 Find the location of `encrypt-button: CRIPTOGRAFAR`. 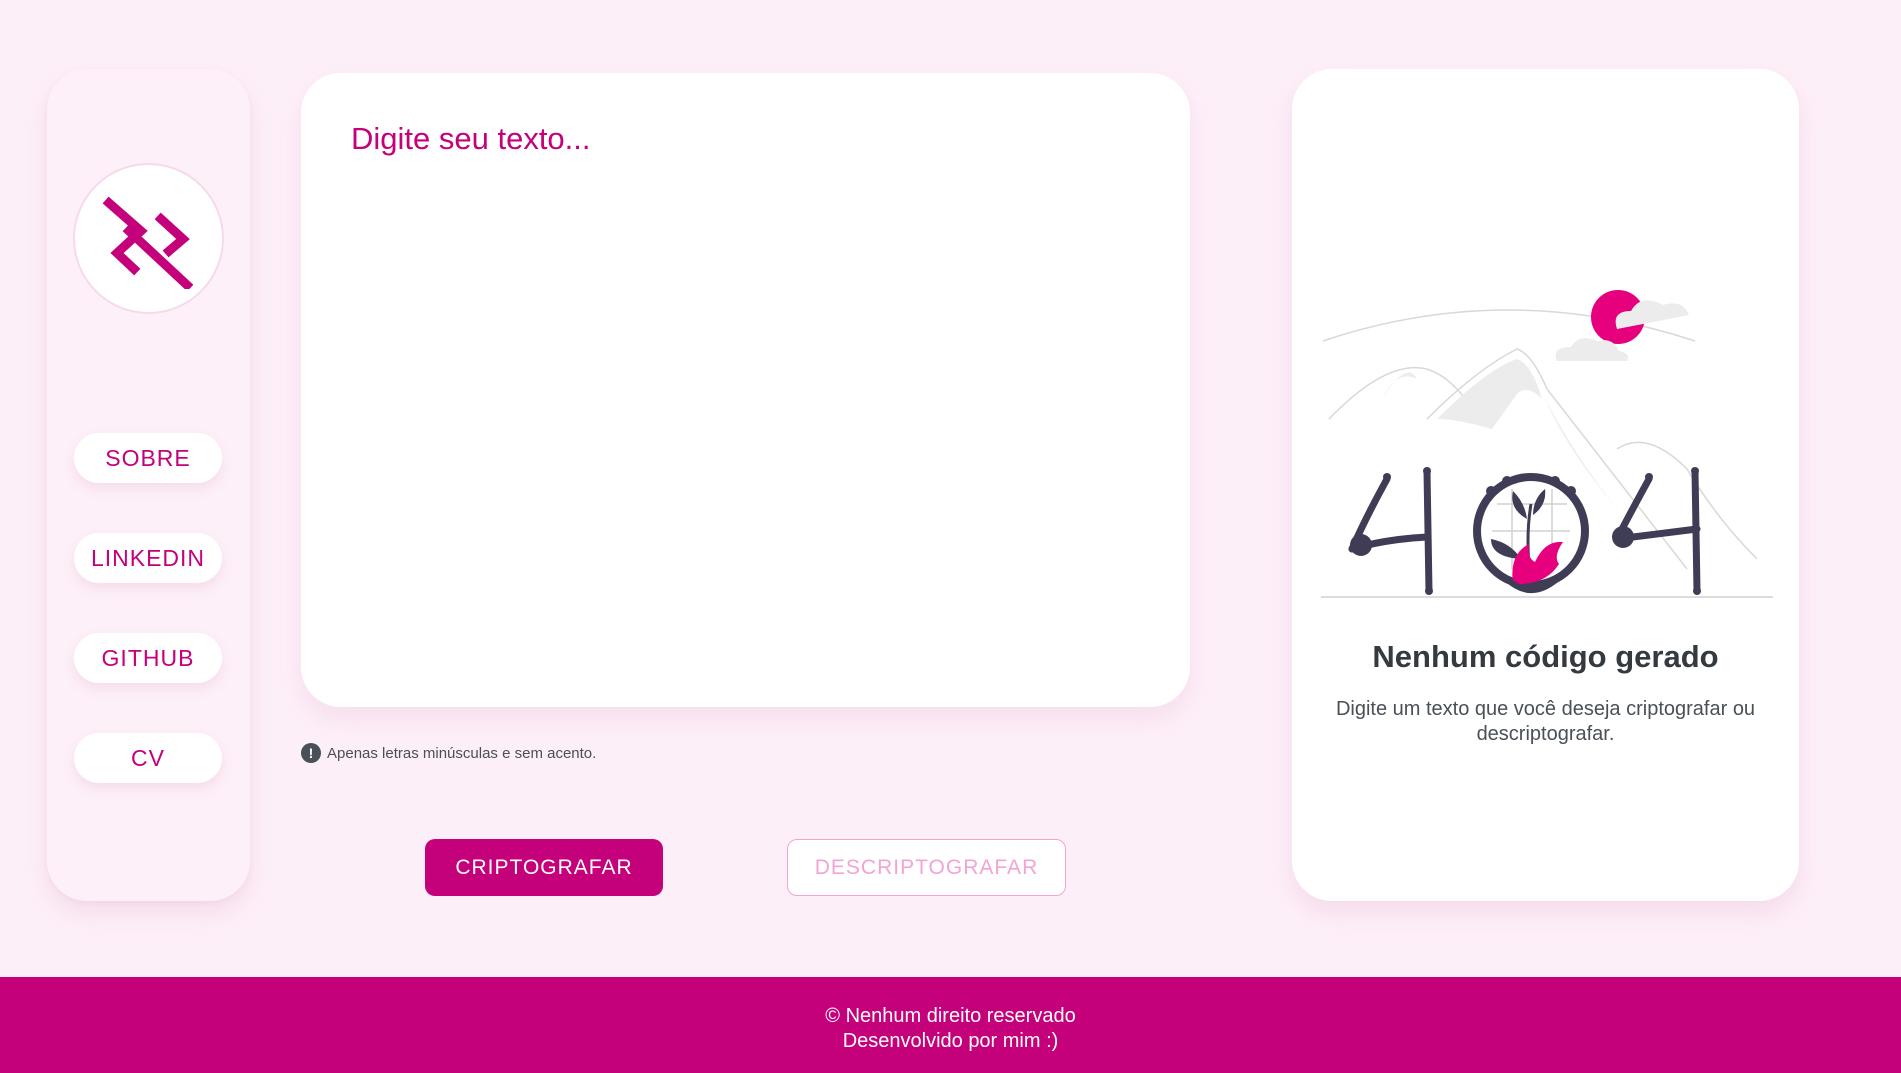

encrypt-button: CRIPTOGRAFAR is located at coordinates (544, 867).